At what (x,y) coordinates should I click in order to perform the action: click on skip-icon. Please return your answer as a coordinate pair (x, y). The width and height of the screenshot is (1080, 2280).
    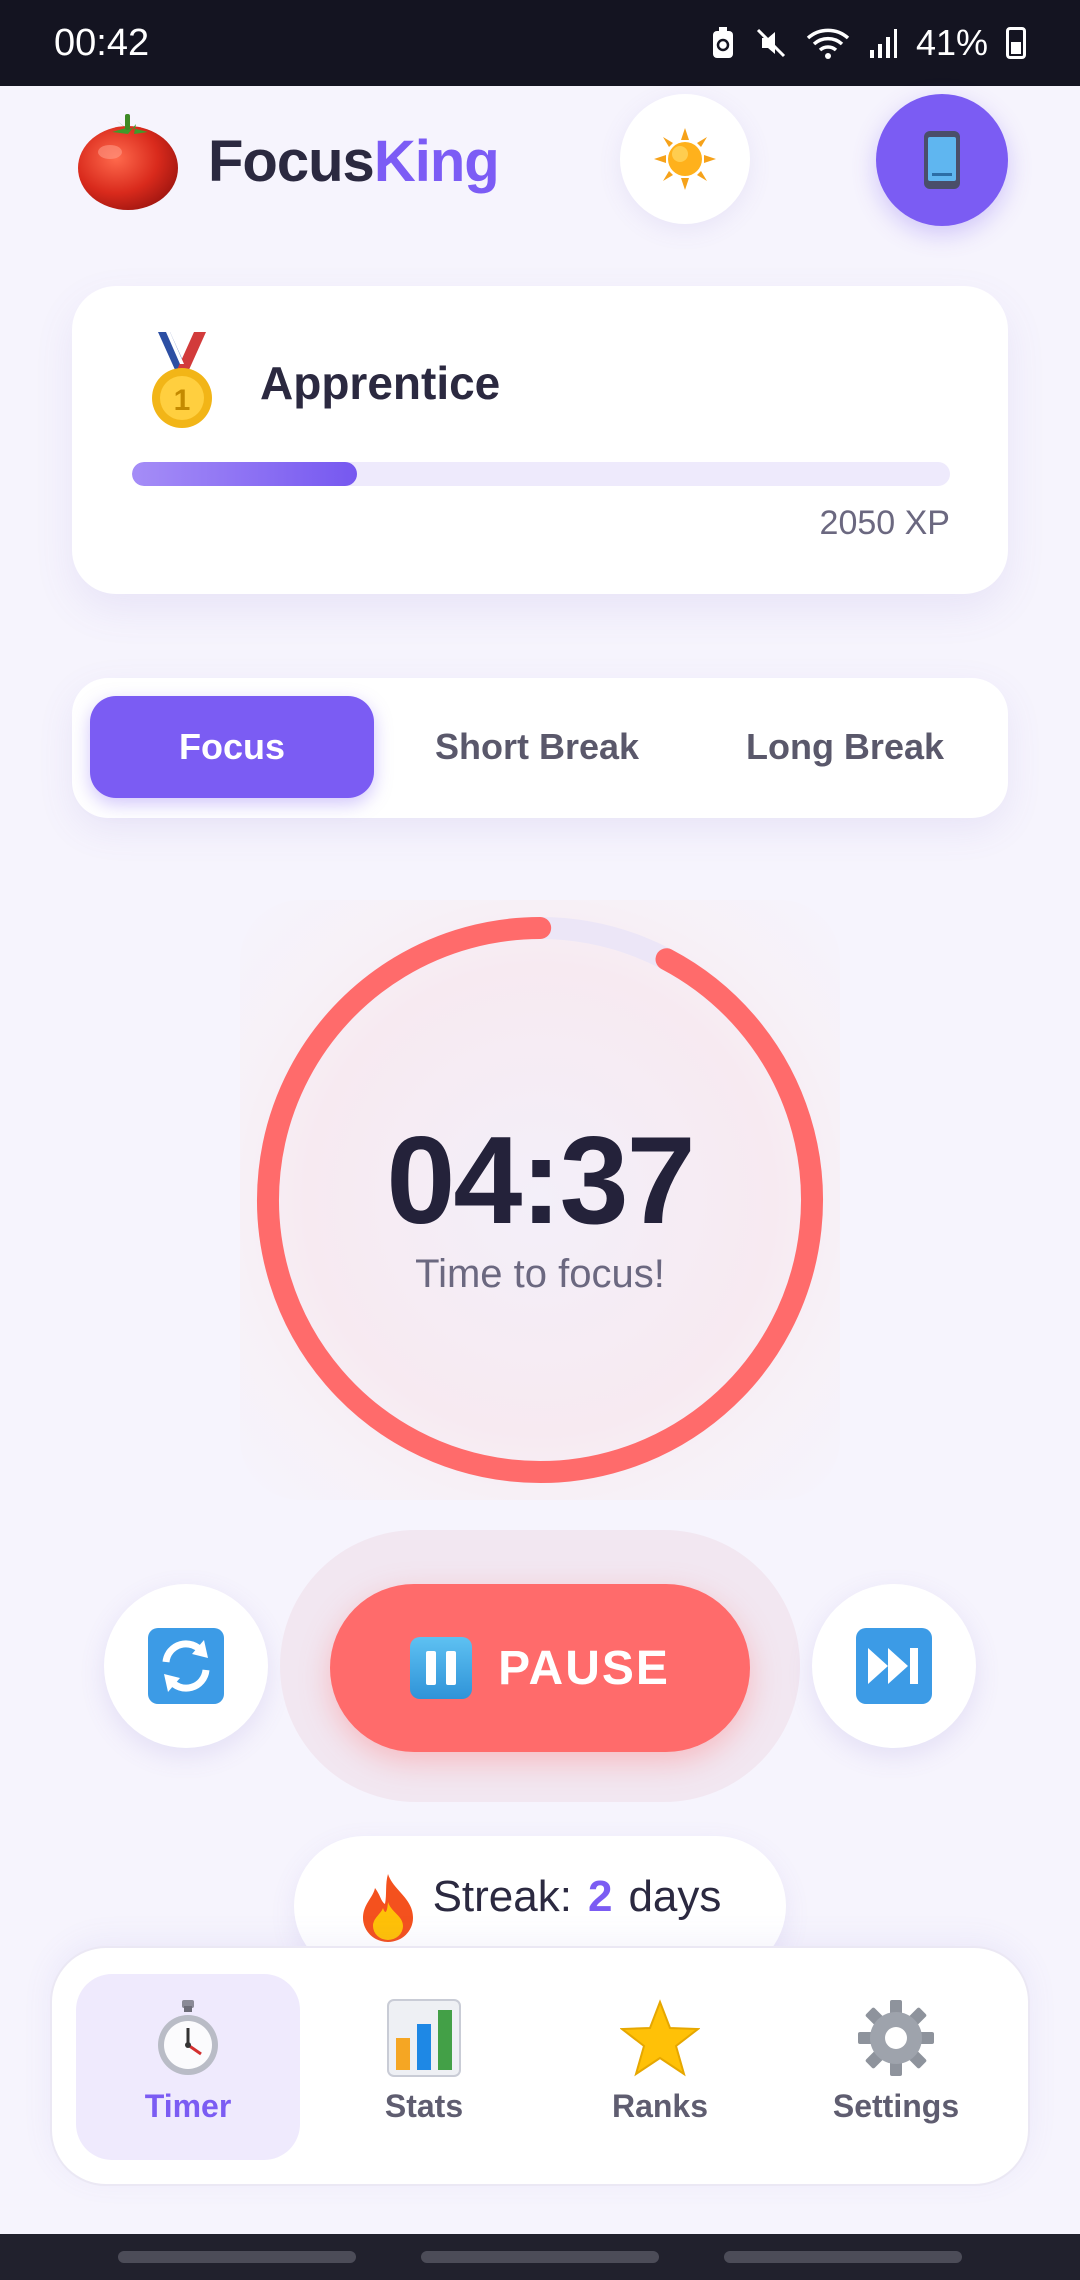
    Looking at the image, I should click on (894, 1666).